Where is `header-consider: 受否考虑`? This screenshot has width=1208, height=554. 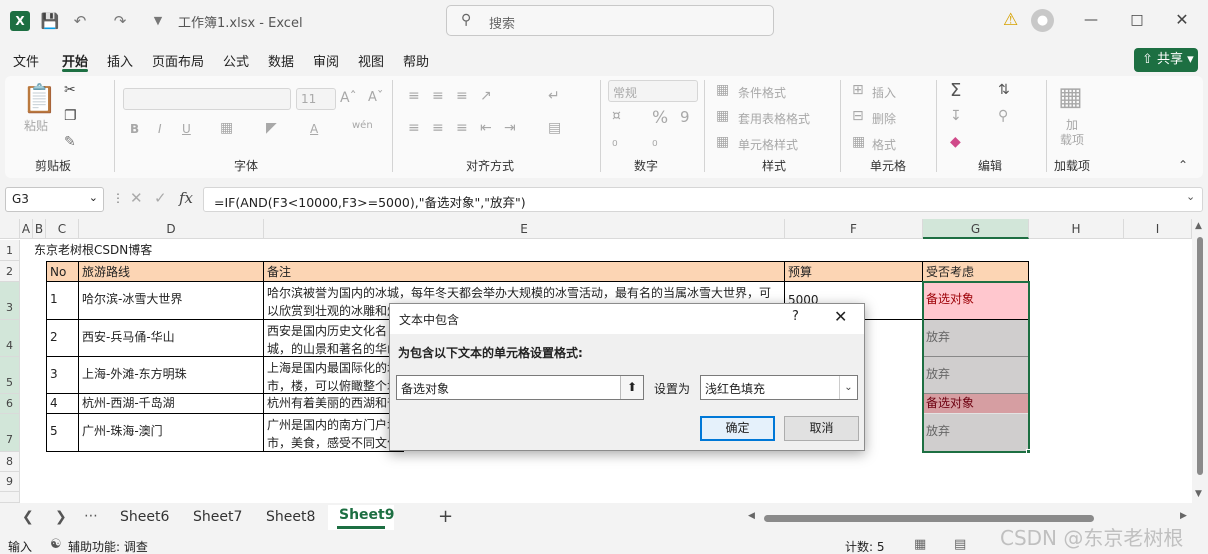
header-consider: 受否考虑 is located at coordinates (976, 271).